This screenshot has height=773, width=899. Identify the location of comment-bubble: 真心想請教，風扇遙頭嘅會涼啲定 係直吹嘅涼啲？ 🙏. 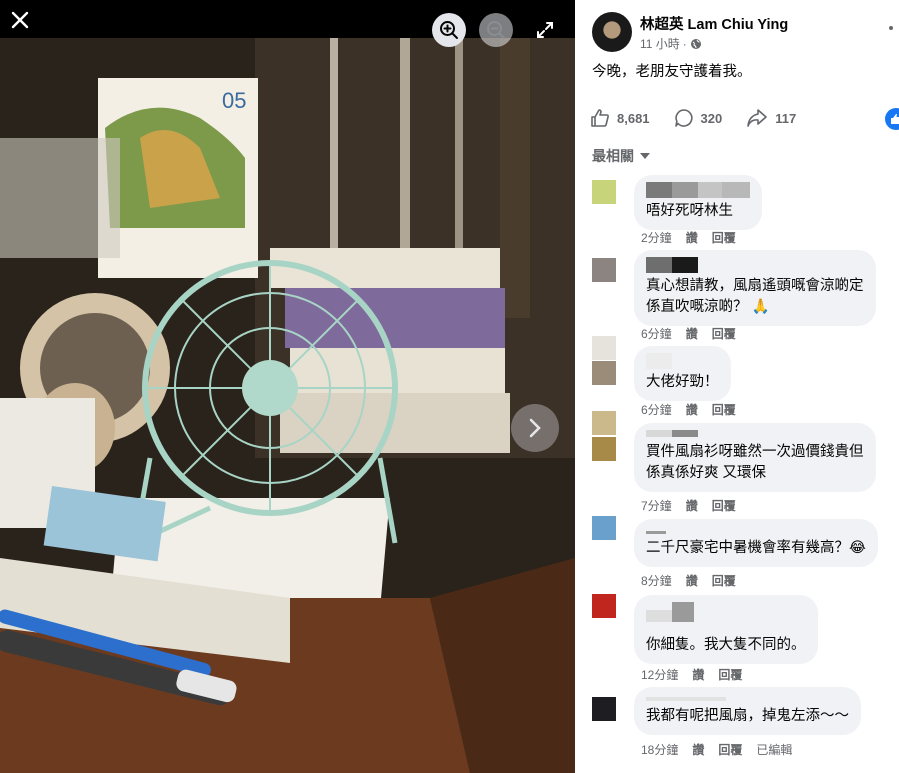
(755, 288).